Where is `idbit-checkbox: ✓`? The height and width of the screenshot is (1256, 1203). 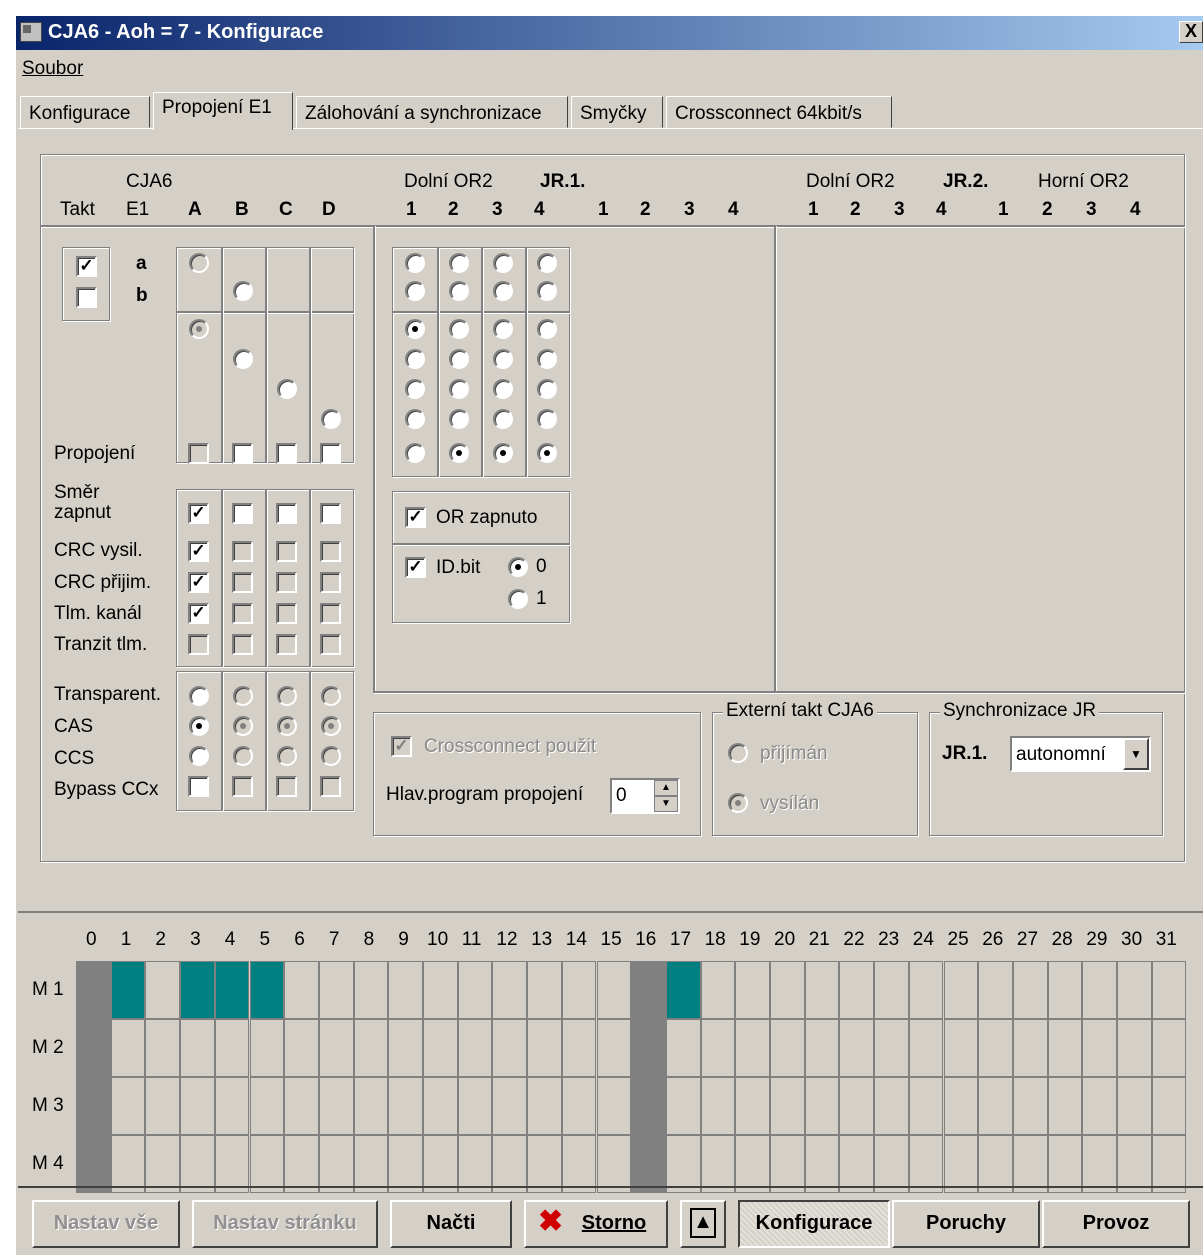 idbit-checkbox: ✓ is located at coordinates (415, 567).